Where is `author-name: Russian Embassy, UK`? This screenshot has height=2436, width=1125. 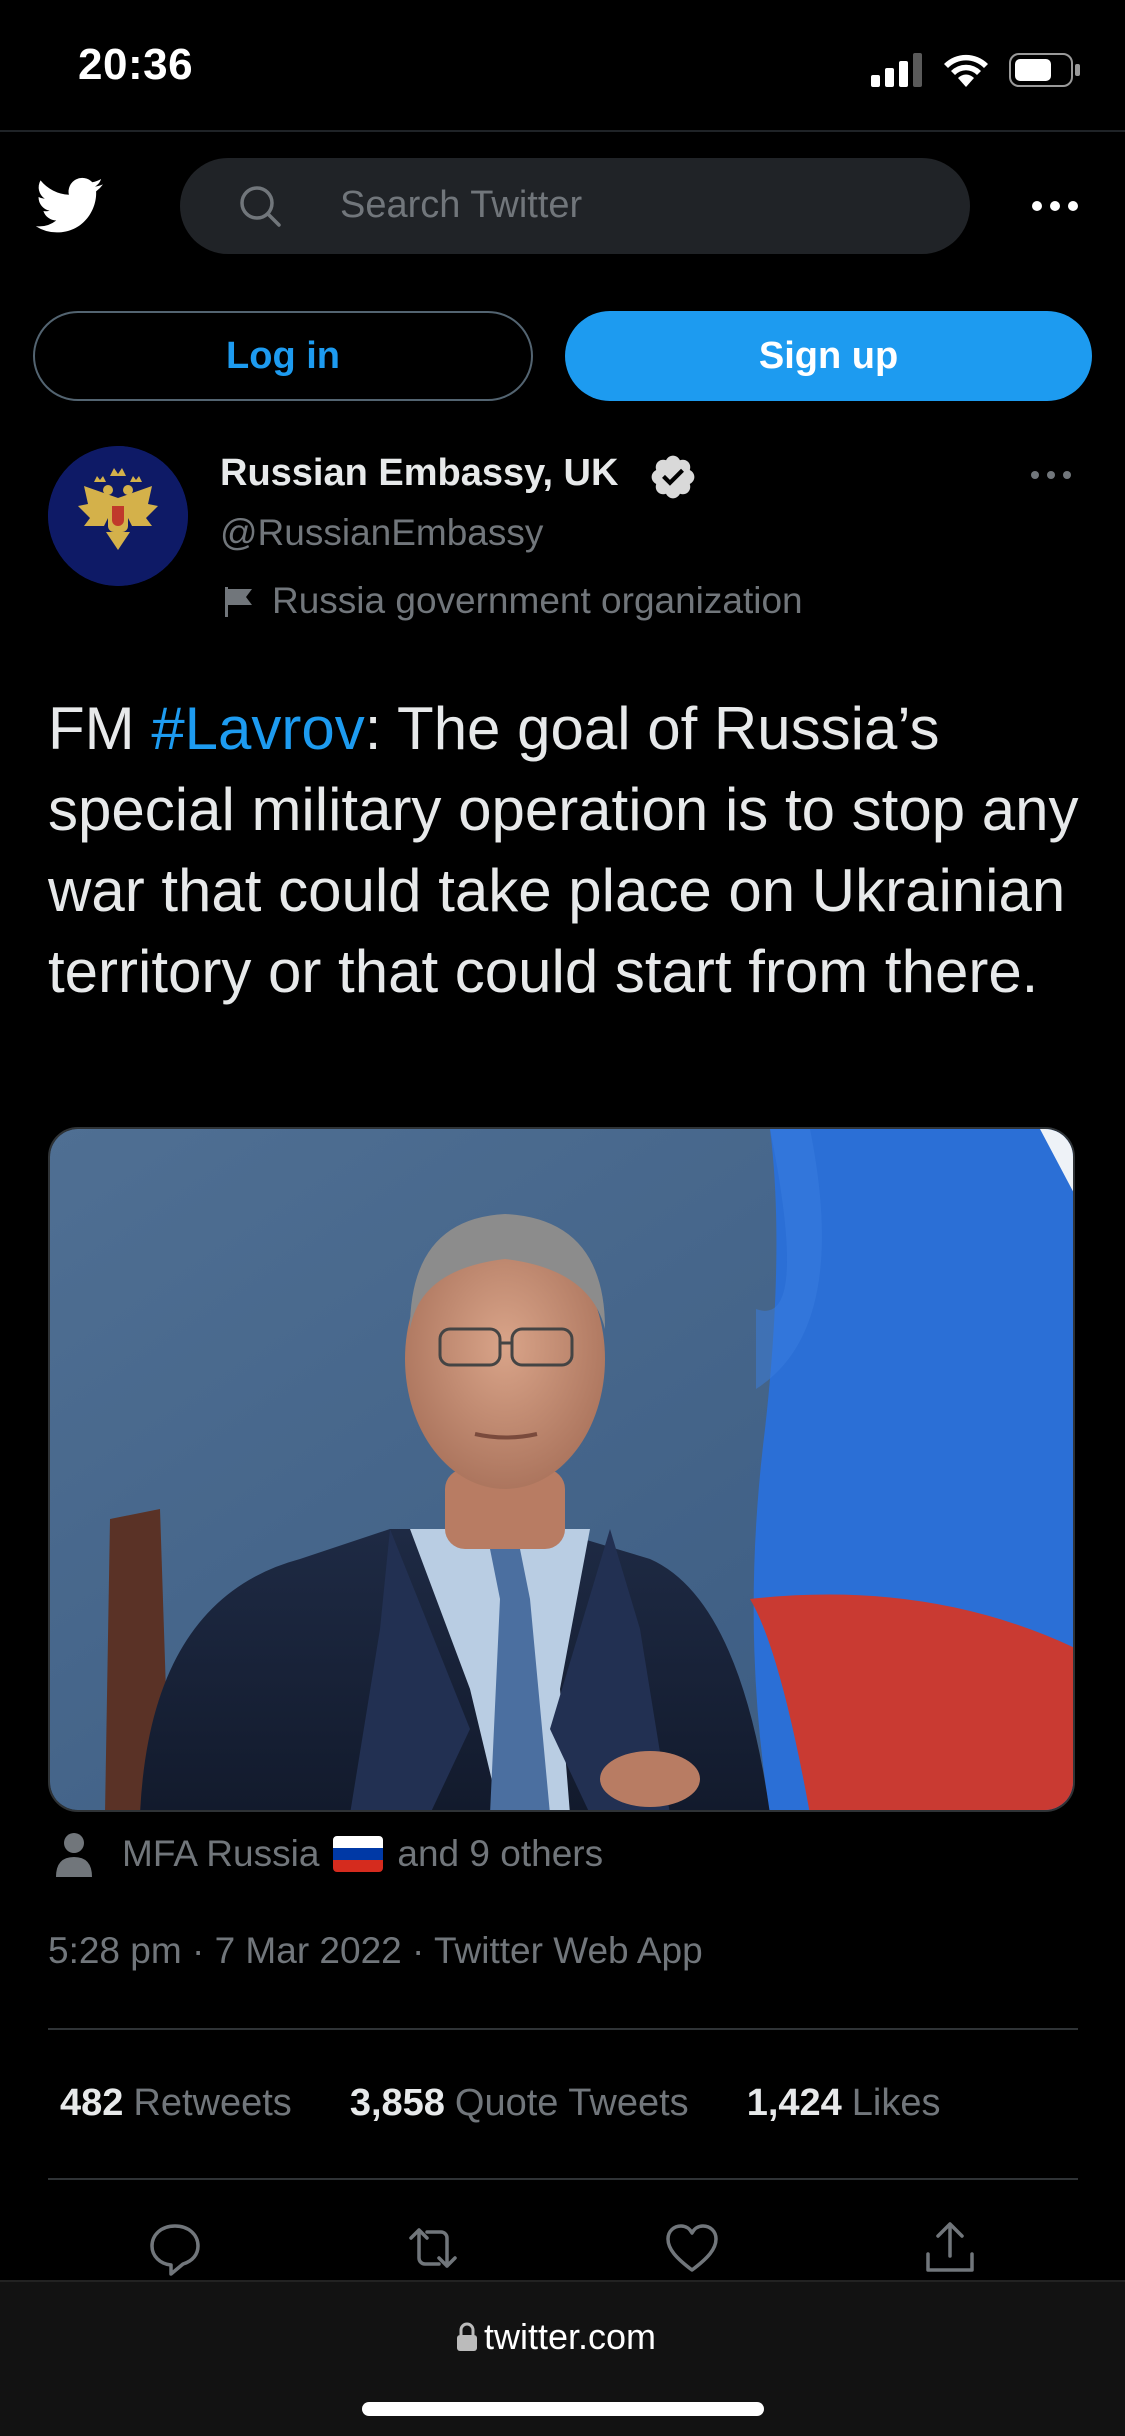
author-name: Russian Embassy, UK is located at coordinates (419, 473).